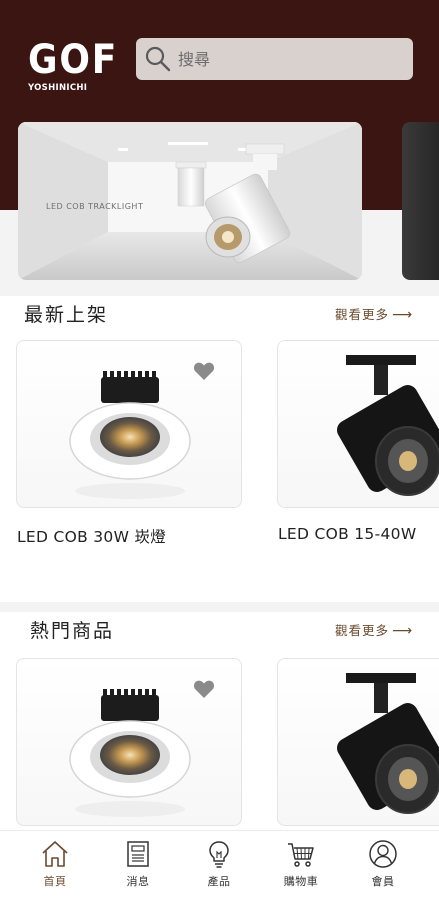  I want to click on search-icon, so click(158, 59).